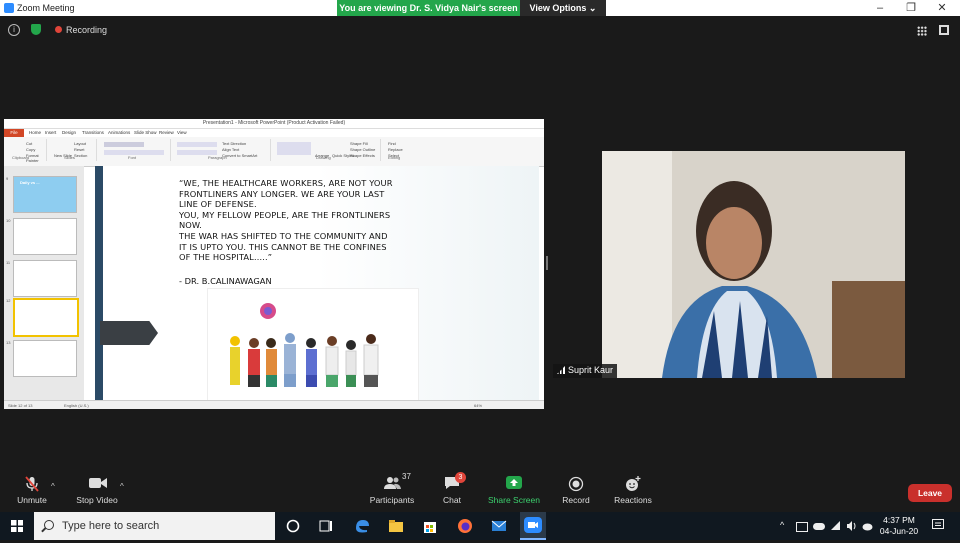 The height and width of the screenshot is (543, 960). What do you see at coordinates (99, 283) in the screenshot?
I see `slide-accent-bar` at bounding box center [99, 283].